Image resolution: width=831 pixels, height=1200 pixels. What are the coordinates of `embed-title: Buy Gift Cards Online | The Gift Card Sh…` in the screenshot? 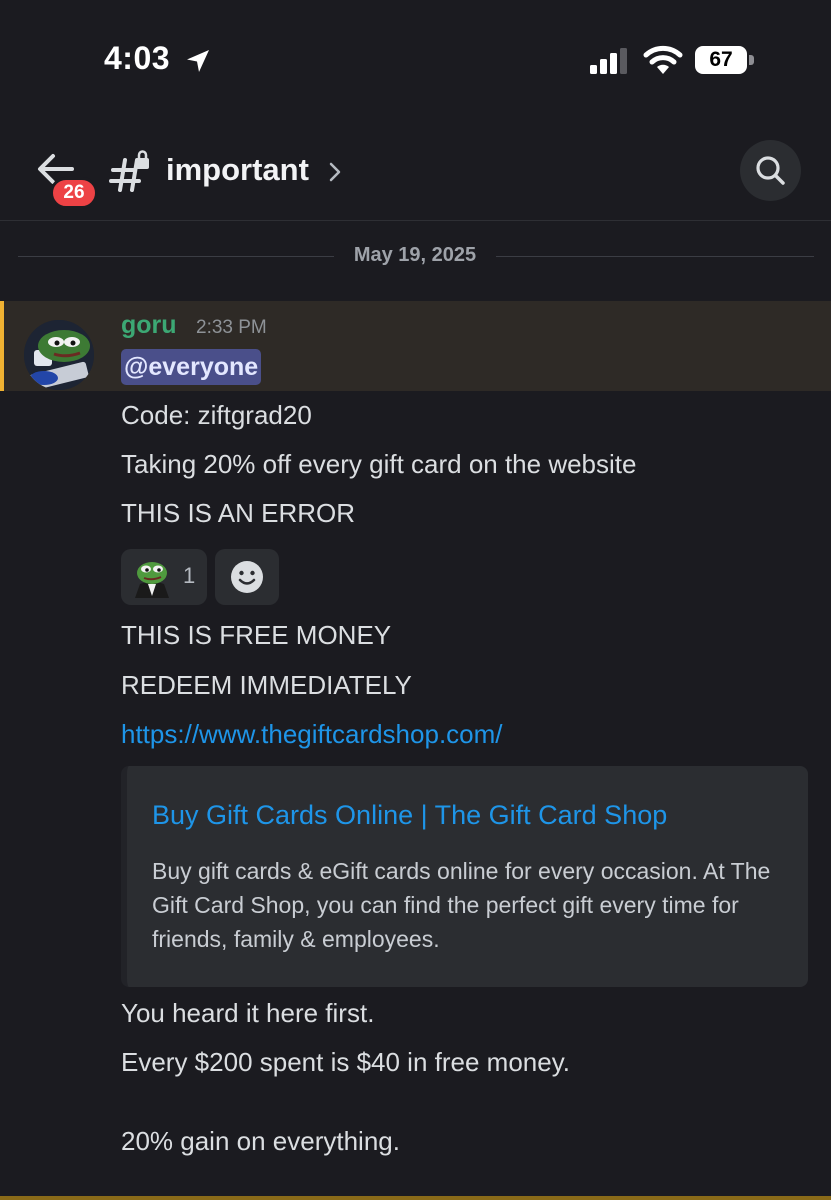 It's located at (409, 815).